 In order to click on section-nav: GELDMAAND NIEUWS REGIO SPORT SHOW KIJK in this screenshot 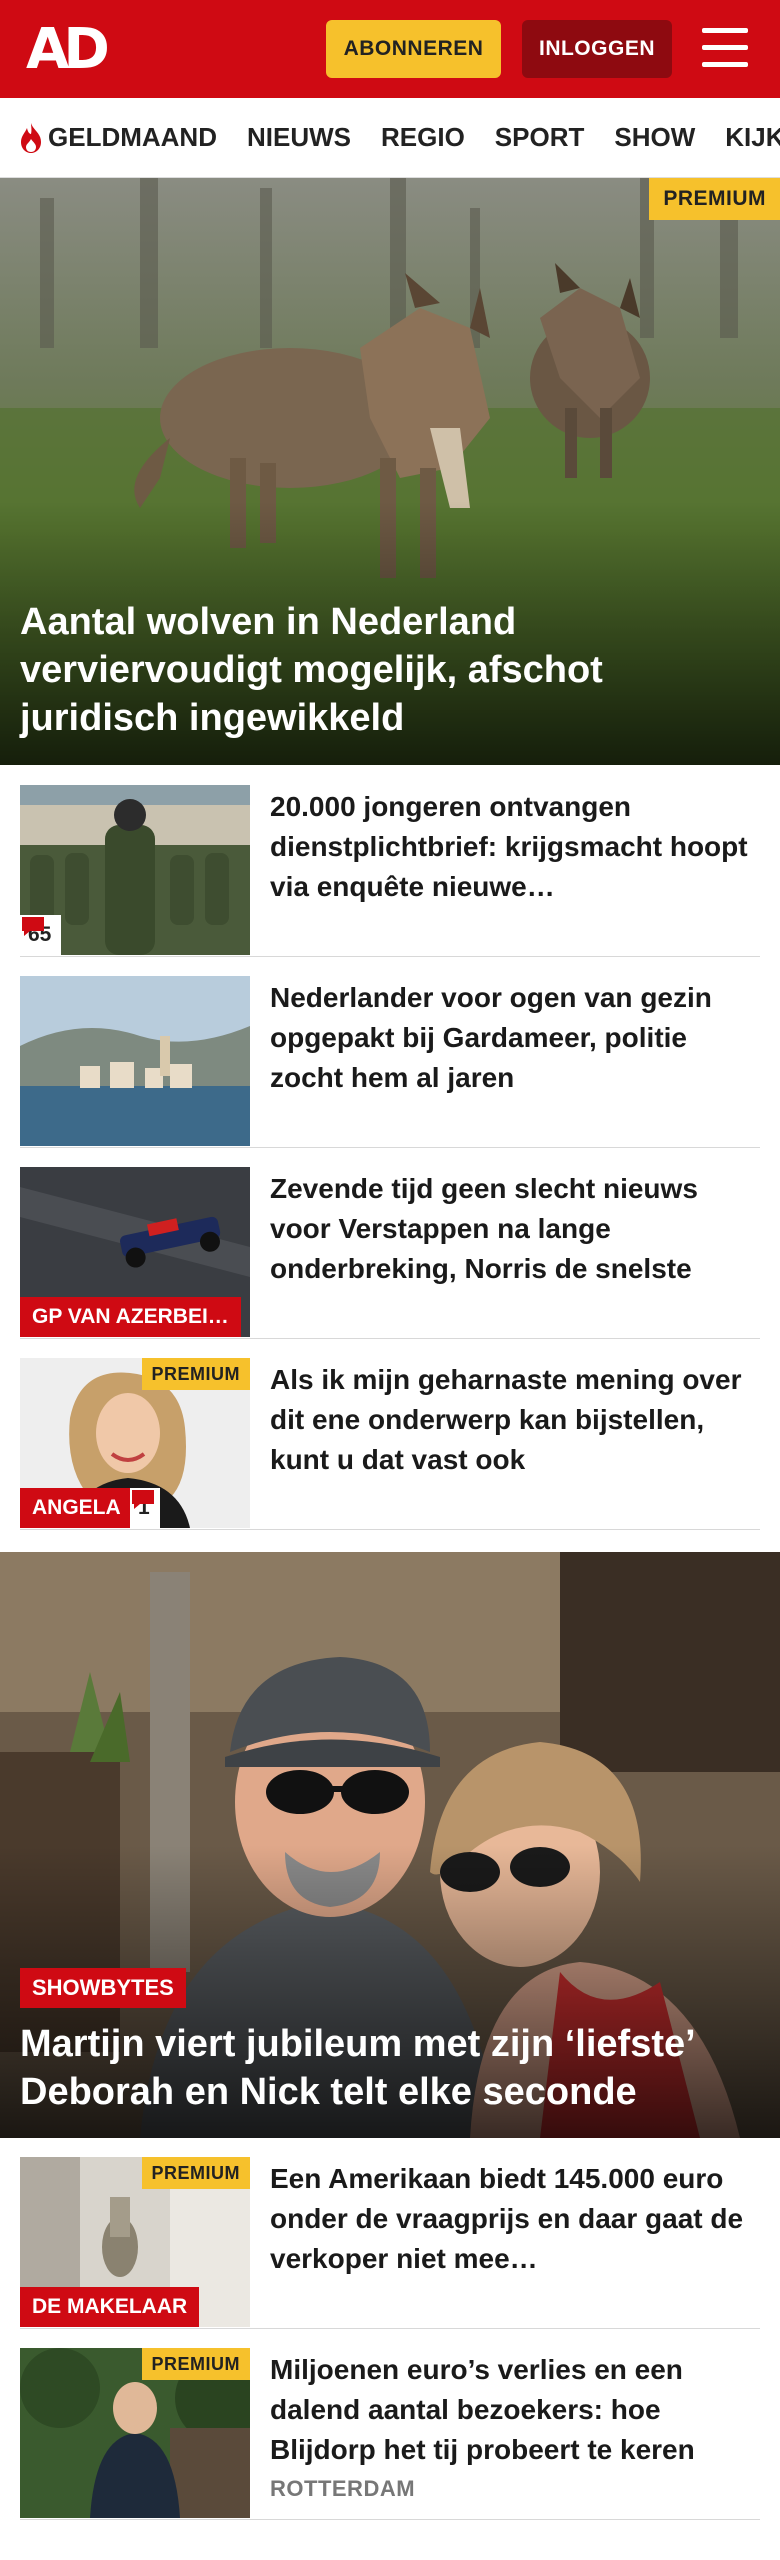, I will do `click(390, 138)`.